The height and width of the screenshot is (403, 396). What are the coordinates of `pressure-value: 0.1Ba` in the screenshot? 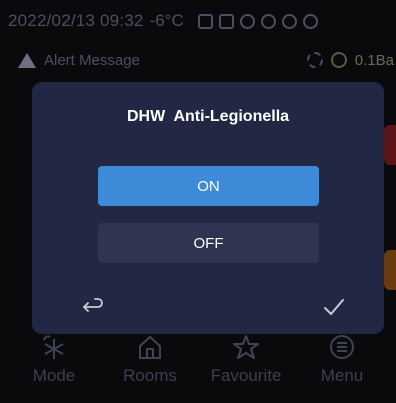 It's located at (374, 60).